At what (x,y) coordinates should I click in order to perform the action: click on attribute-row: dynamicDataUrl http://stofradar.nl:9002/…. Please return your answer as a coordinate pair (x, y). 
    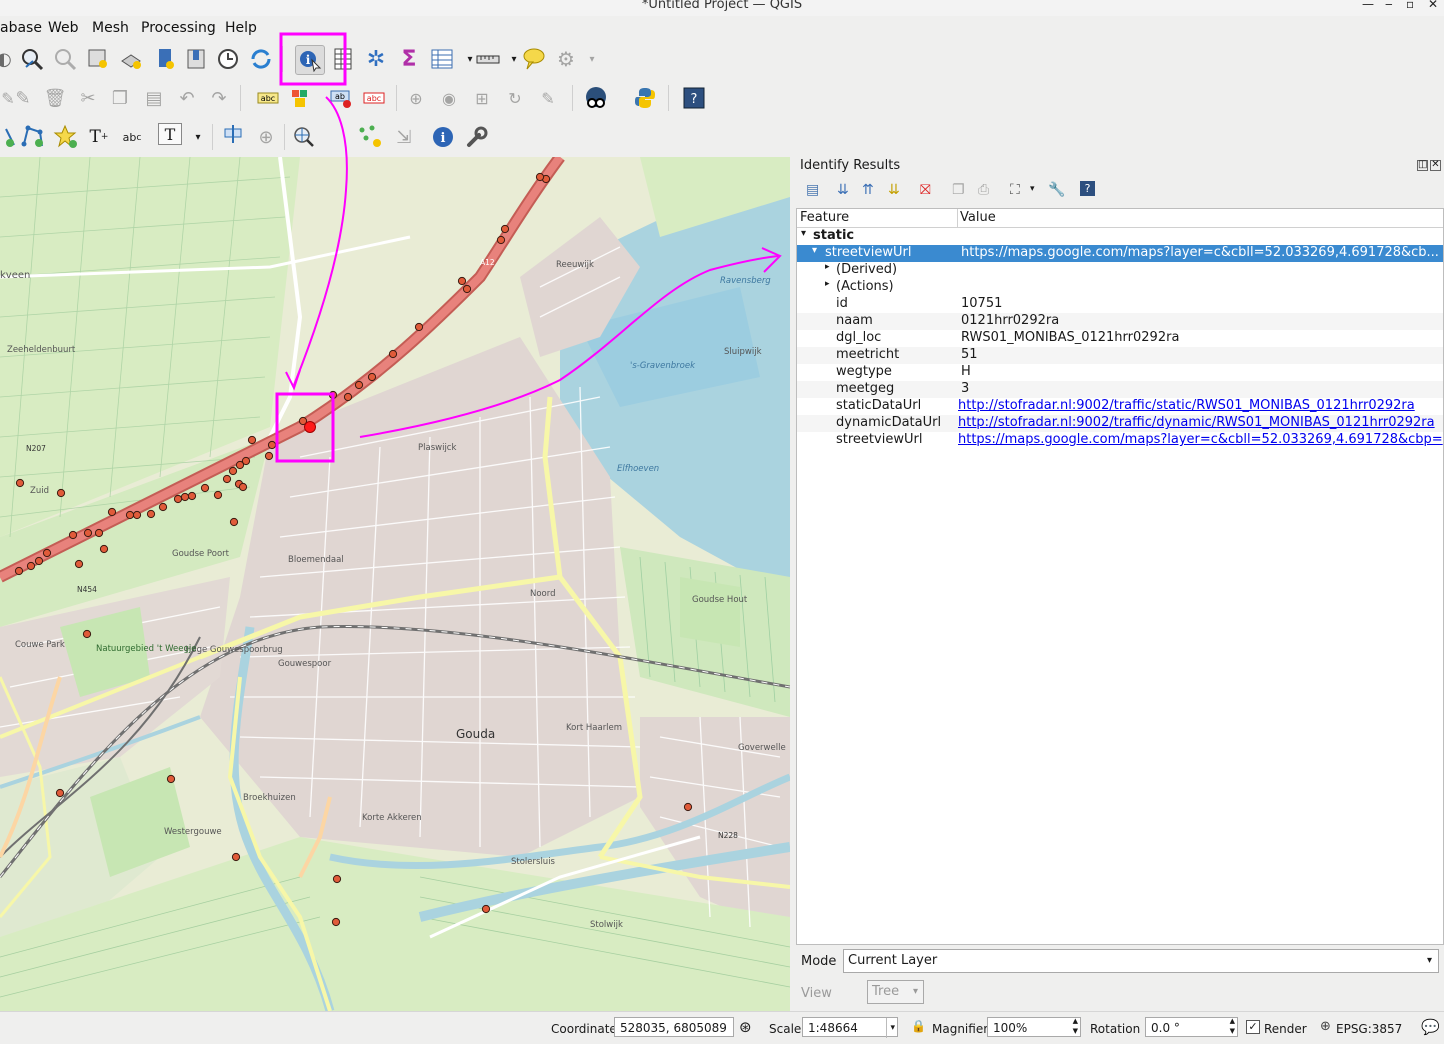
    Looking at the image, I should click on (1120, 423).